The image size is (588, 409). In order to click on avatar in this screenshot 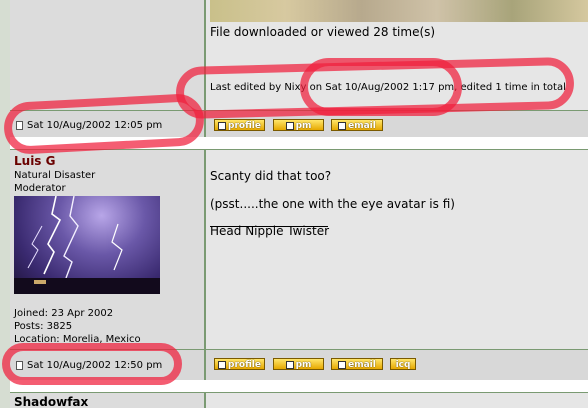, I will do `click(87, 245)`.